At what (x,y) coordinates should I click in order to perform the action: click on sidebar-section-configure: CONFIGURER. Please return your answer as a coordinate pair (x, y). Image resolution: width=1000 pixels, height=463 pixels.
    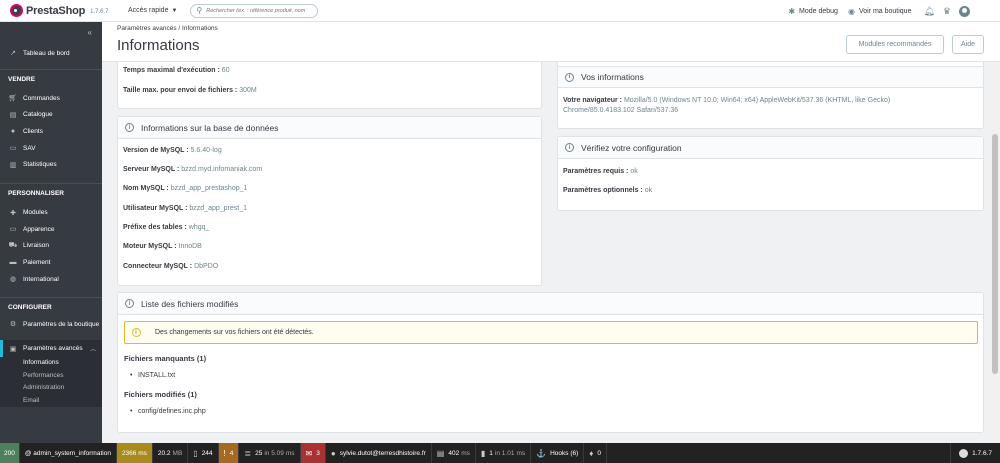
    Looking at the image, I should click on (30, 307).